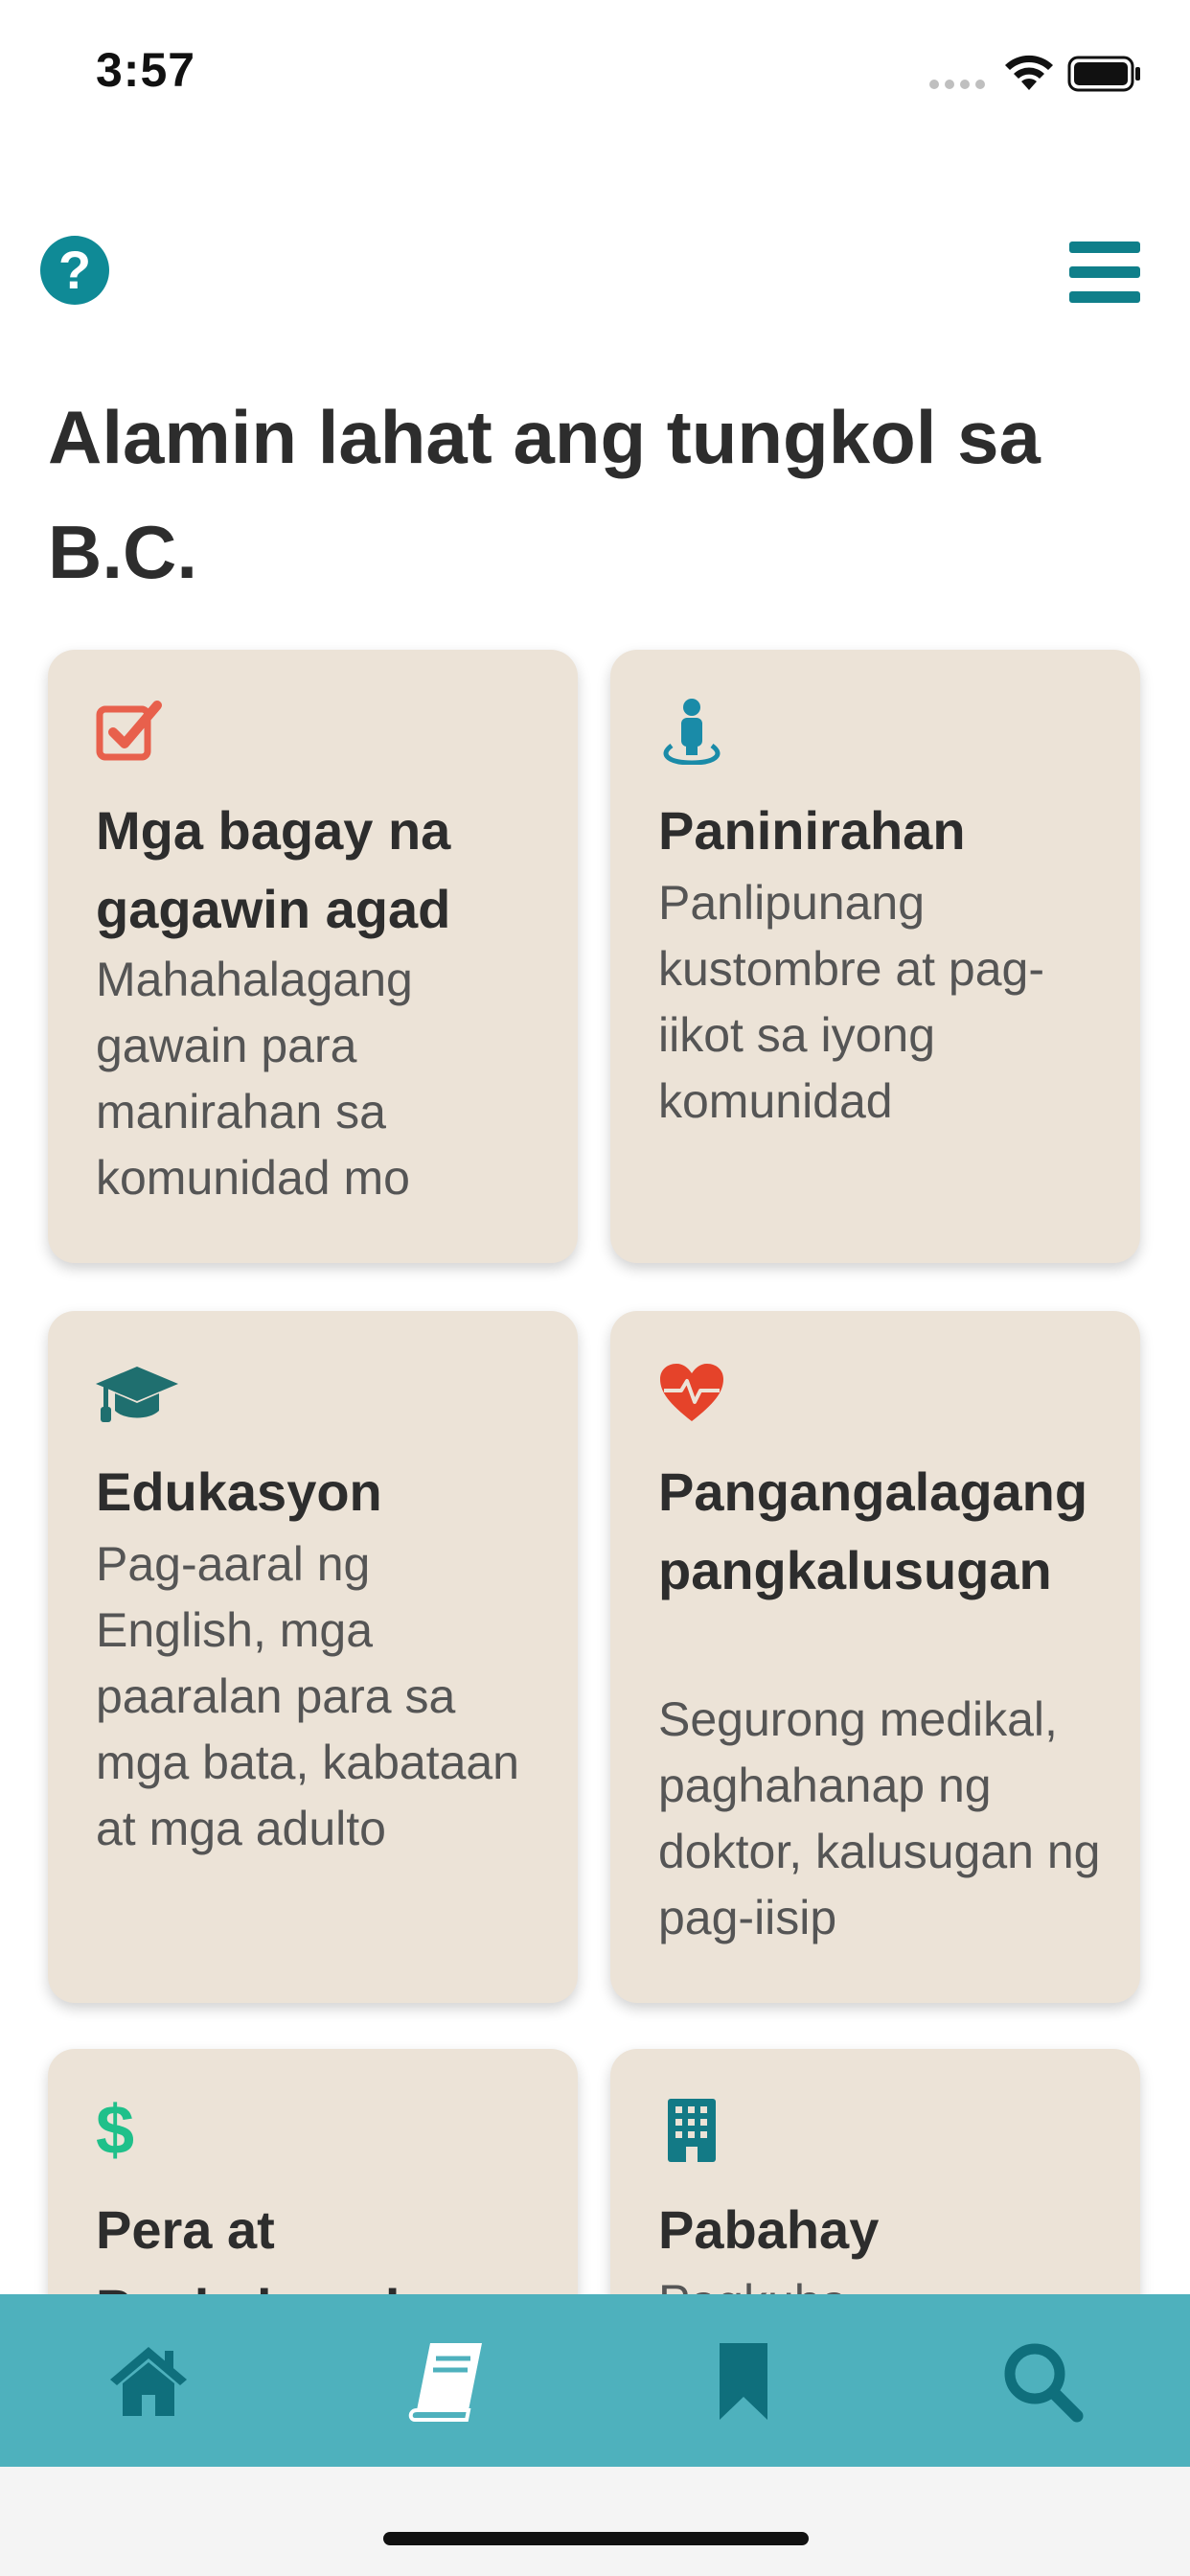  I want to click on cellular-signal-icon, so click(960, 85).